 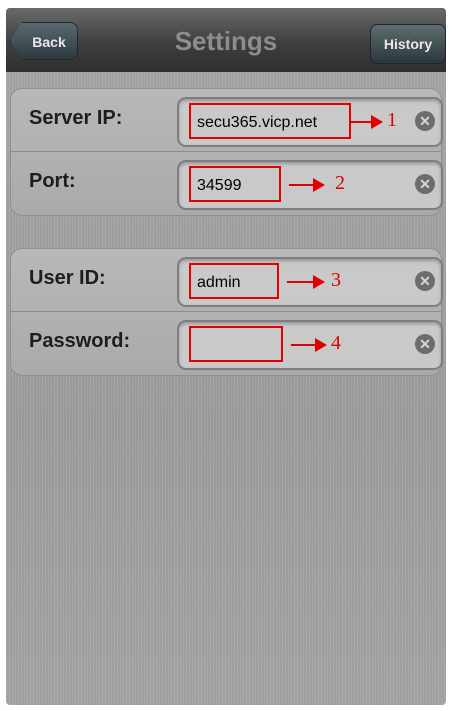 I want to click on port-label: Port:, so click(x=52, y=181).